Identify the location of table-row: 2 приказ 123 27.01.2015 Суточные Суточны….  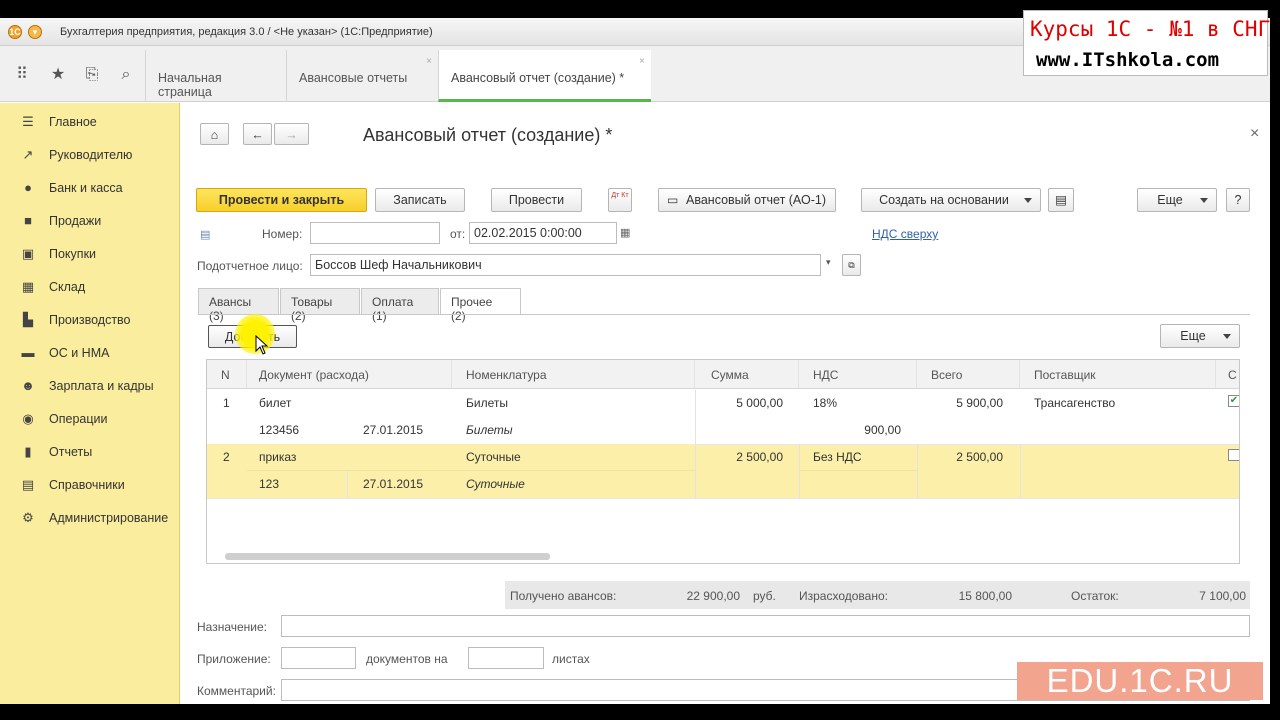
(723, 471).